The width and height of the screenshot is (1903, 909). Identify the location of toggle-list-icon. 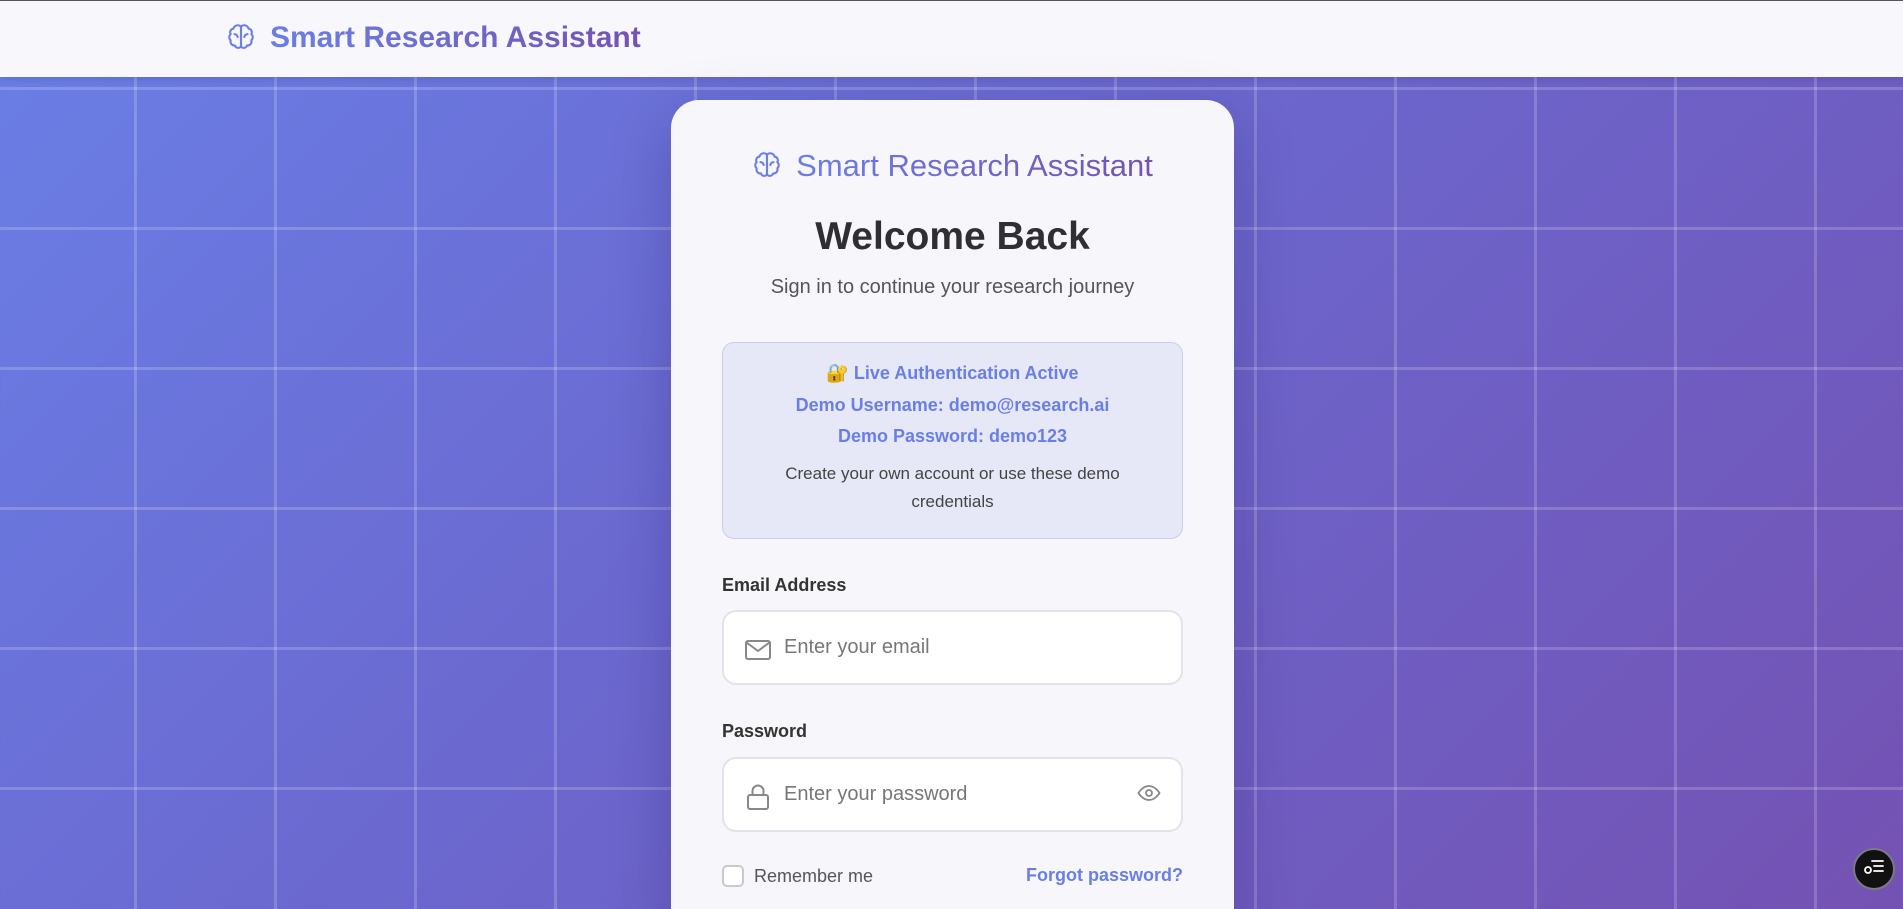
(1874, 869).